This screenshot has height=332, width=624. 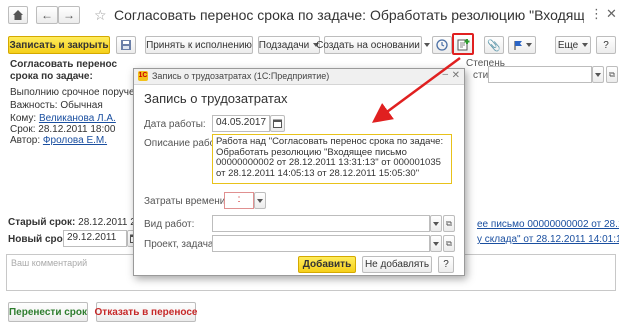 What do you see at coordinates (25, 140) in the screenshot?
I see `author-label: Автор:` at bounding box center [25, 140].